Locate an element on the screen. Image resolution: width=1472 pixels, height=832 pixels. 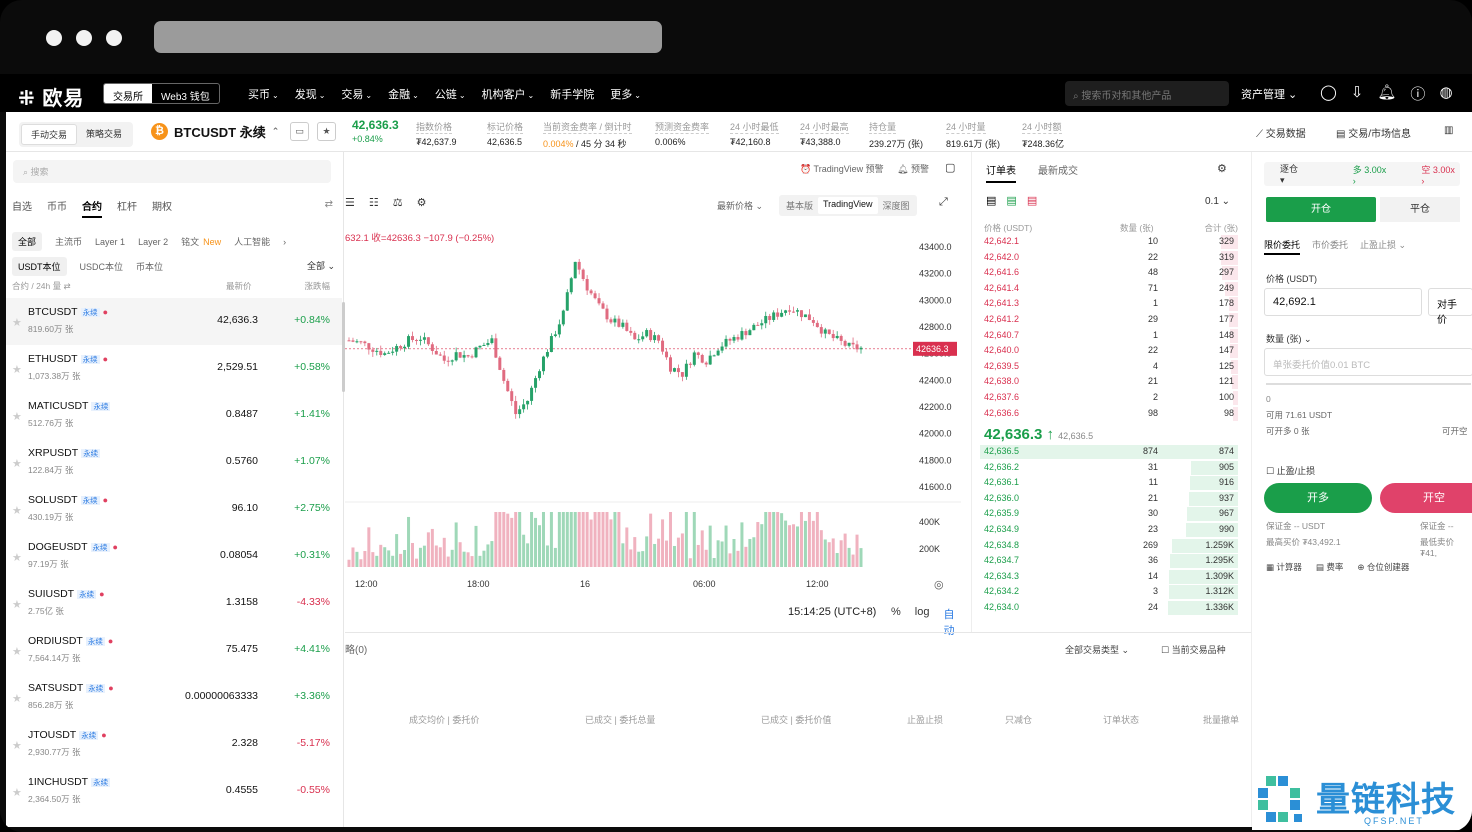
okx-logo: ⁜ 欧易 is located at coordinates (51, 96).